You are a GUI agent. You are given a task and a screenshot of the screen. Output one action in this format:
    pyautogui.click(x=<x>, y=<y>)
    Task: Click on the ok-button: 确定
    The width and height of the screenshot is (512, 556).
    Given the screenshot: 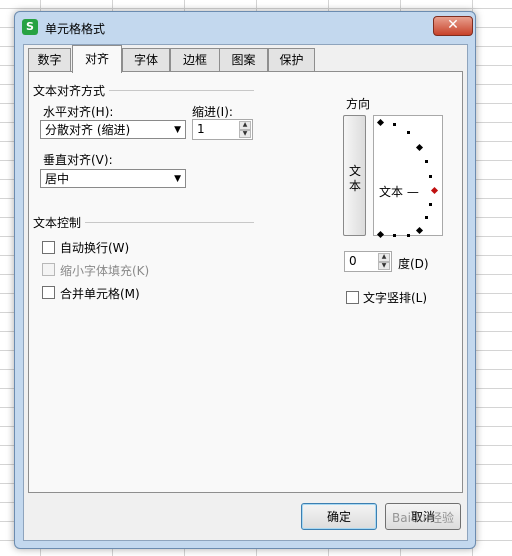 What is the action you would take?
    pyautogui.click(x=339, y=516)
    